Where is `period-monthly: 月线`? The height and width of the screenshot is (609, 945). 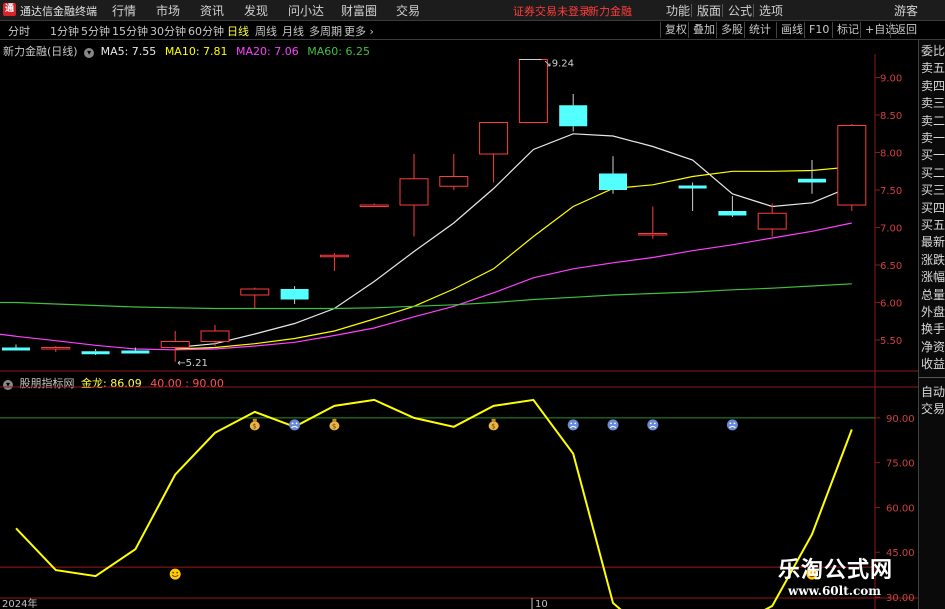 period-monthly: 月线 is located at coordinates (293, 31).